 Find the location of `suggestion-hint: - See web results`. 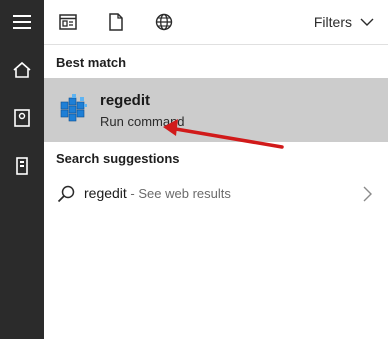

suggestion-hint: - See web results is located at coordinates (178, 193).